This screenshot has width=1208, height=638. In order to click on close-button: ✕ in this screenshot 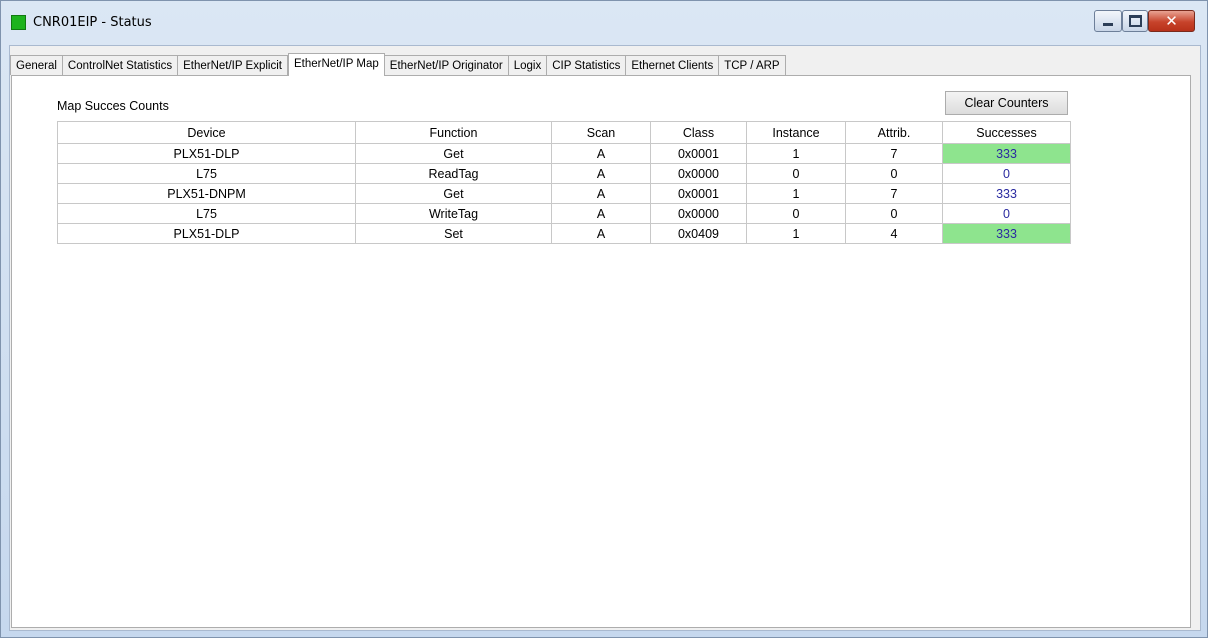, I will do `click(1171, 21)`.